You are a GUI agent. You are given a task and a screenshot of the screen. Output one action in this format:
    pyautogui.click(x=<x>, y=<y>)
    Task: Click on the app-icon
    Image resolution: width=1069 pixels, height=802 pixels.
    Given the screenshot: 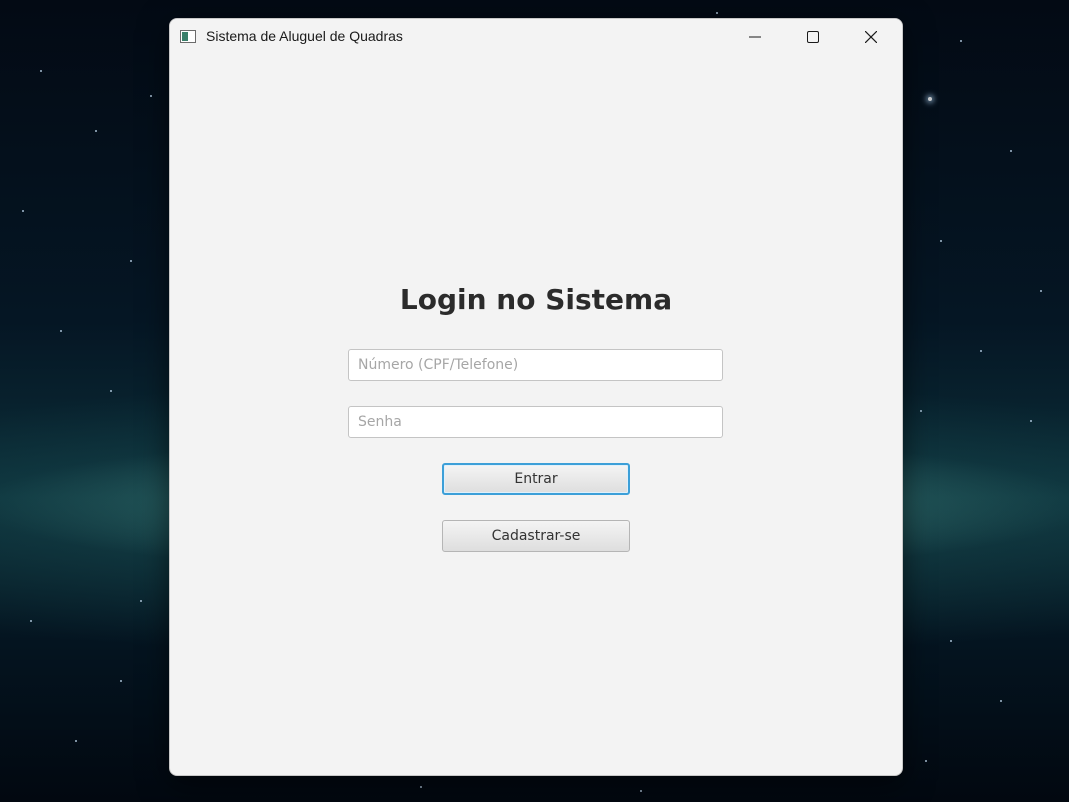 What is the action you would take?
    pyautogui.click(x=188, y=36)
    